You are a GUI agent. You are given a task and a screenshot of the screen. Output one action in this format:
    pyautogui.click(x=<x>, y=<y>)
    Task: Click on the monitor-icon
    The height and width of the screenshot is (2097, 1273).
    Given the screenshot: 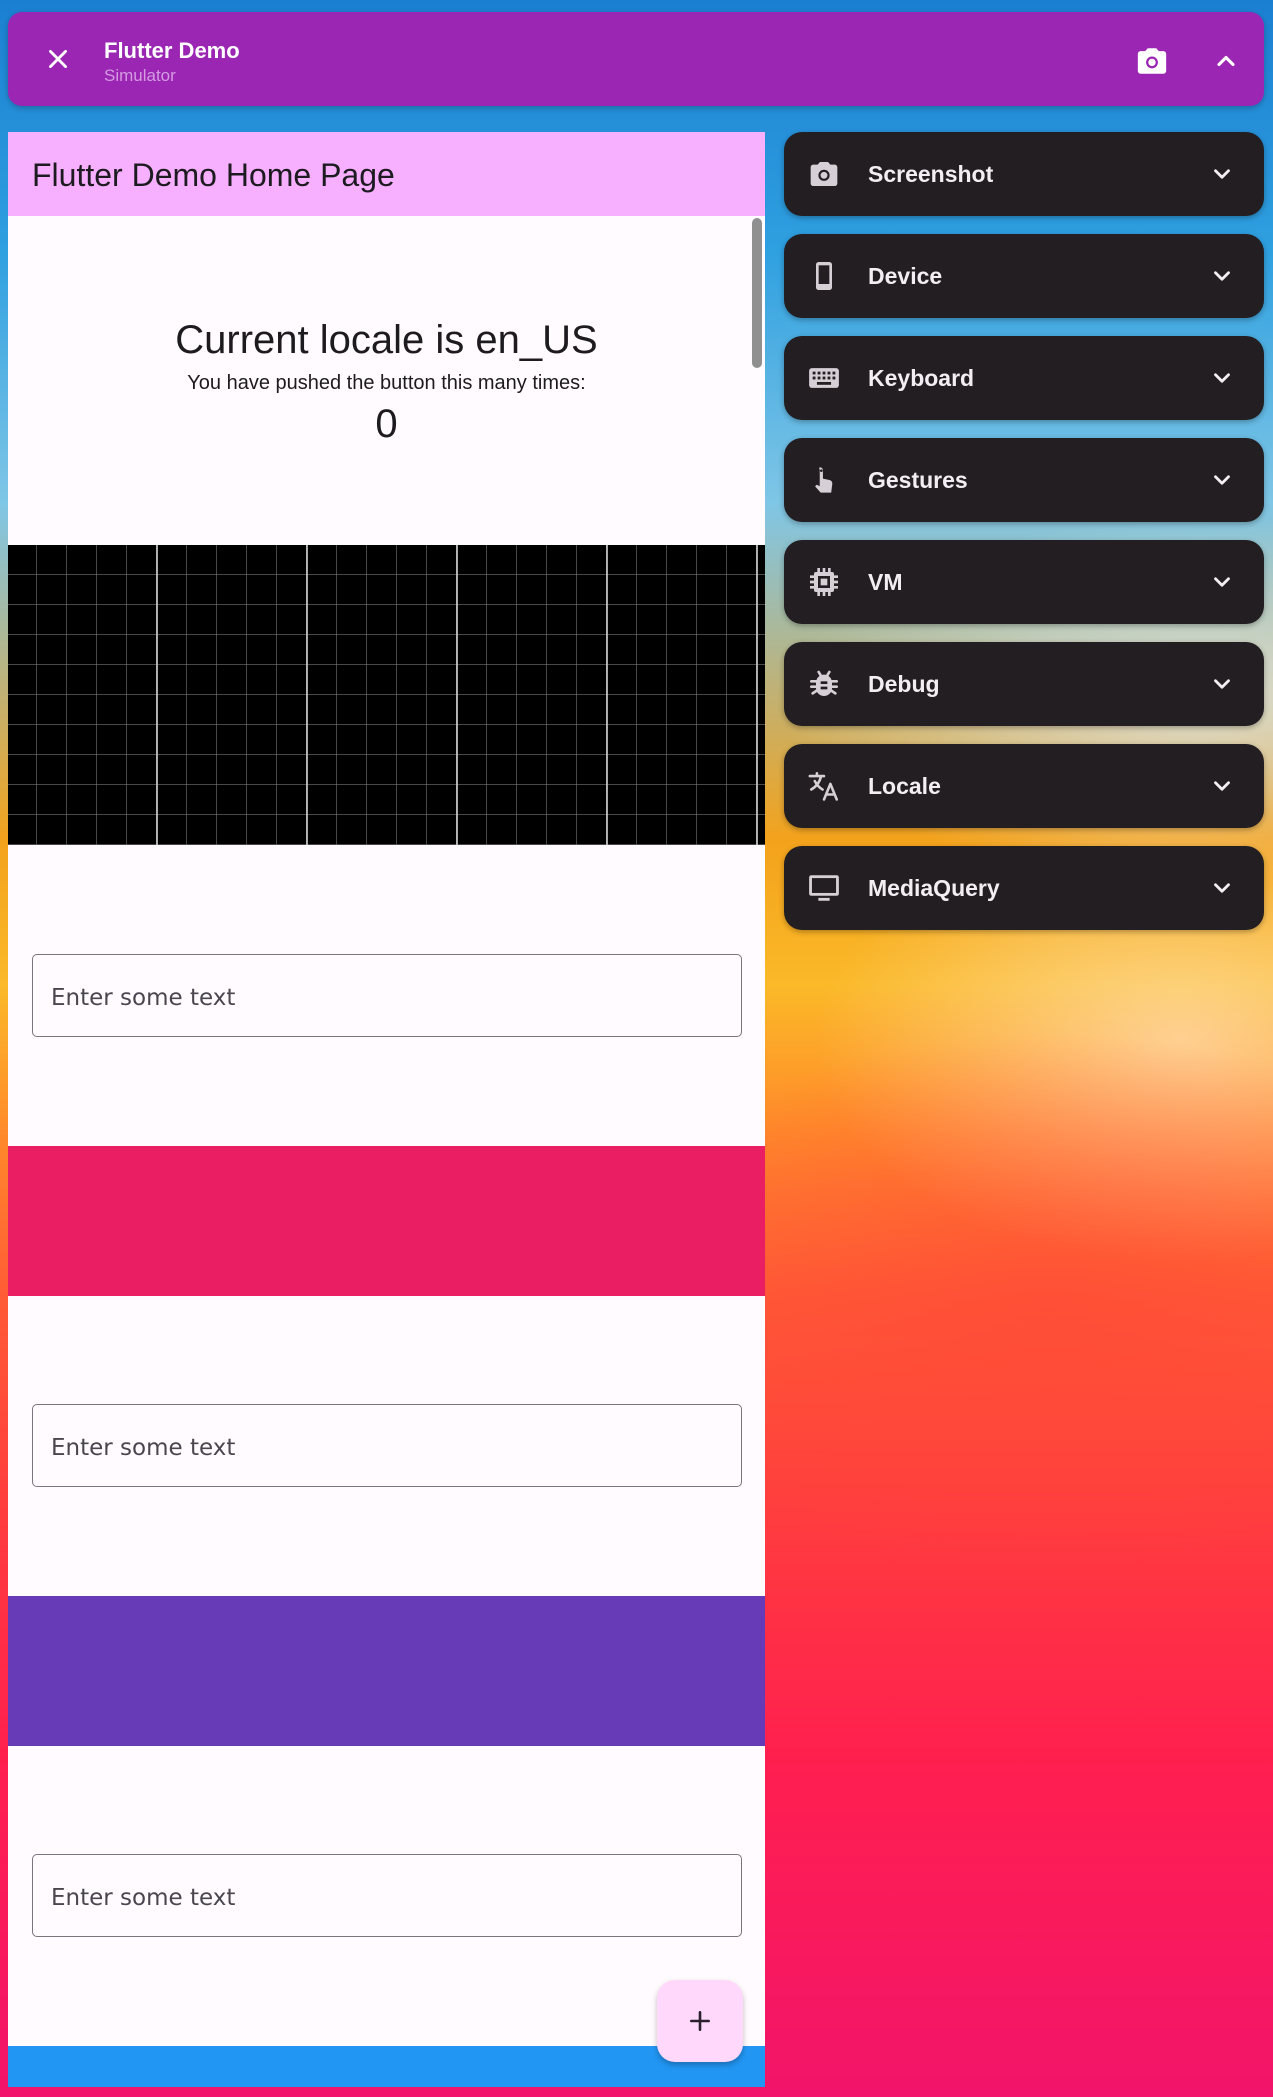 What is the action you would take?
    pyautogui.click(x=824, y=888)
    